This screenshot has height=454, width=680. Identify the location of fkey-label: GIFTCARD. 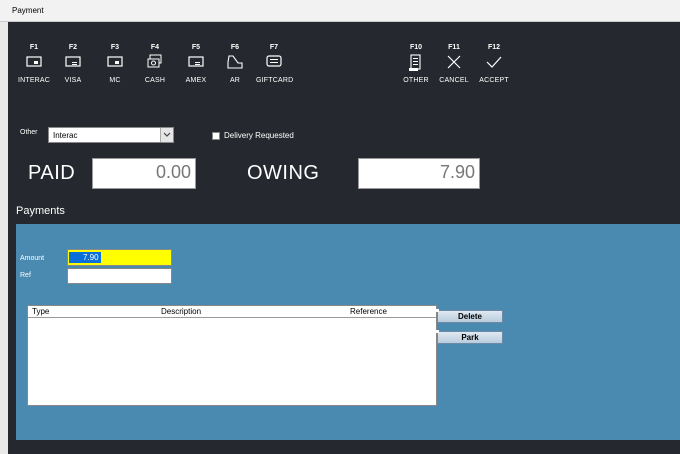
(275, 80).